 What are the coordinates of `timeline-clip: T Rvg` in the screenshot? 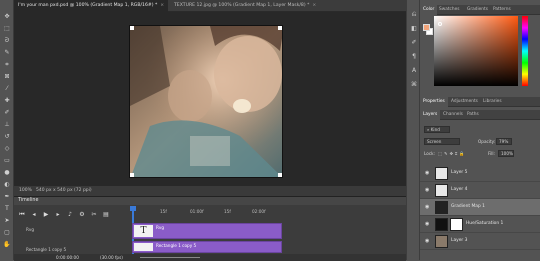 It's located at (207, 231).